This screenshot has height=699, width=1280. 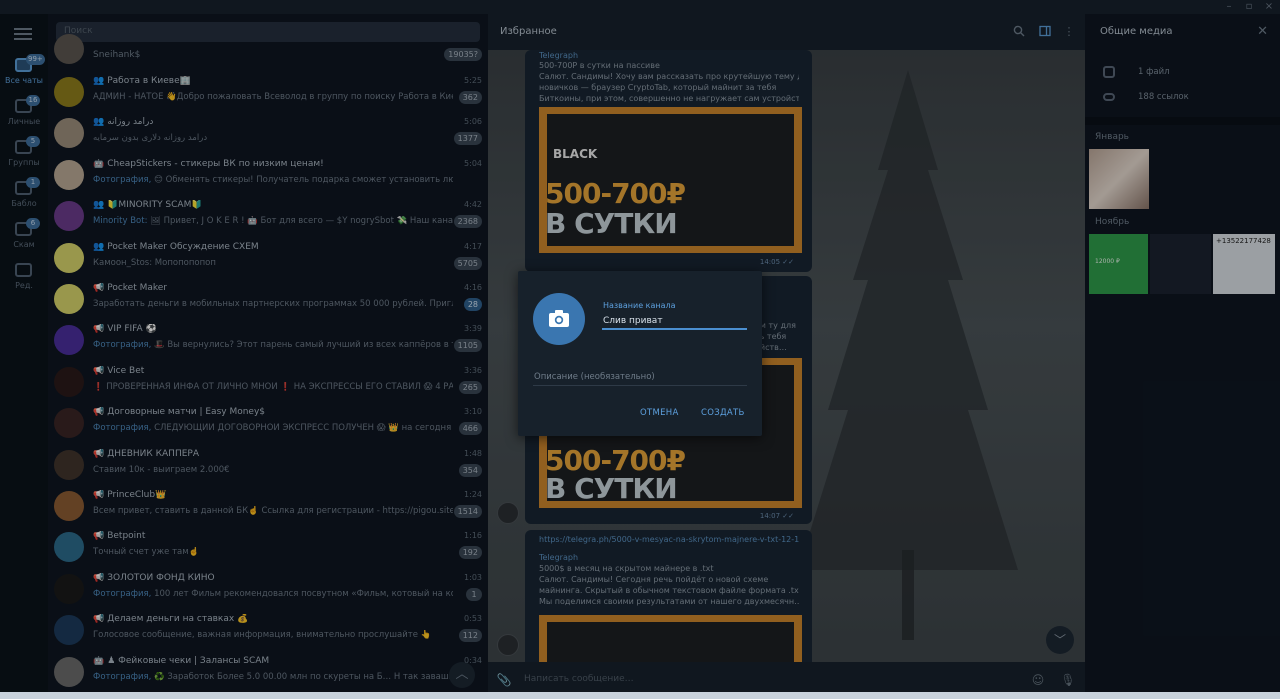 I want to click on search-icon, so click(x=1019, y=32).